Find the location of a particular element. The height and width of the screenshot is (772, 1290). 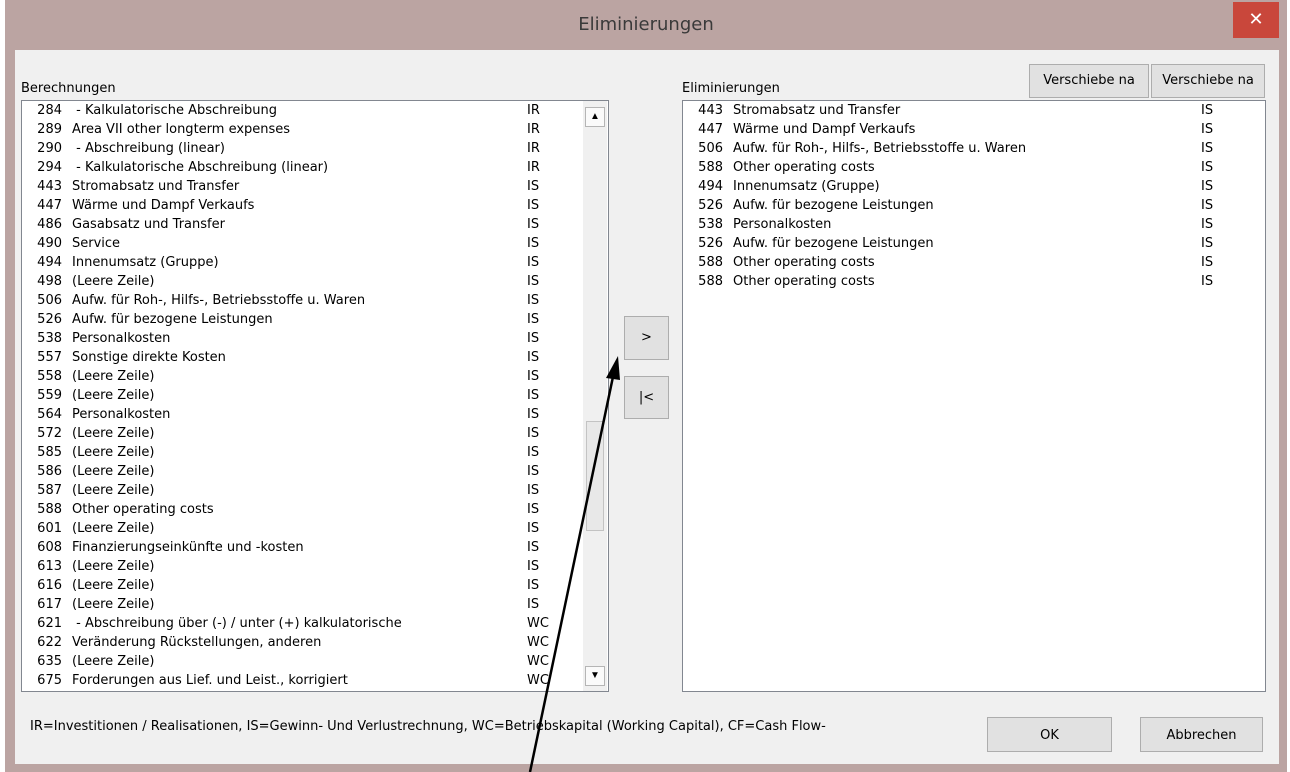

annotation-arrow-icon is located at coordinates (574, 564).